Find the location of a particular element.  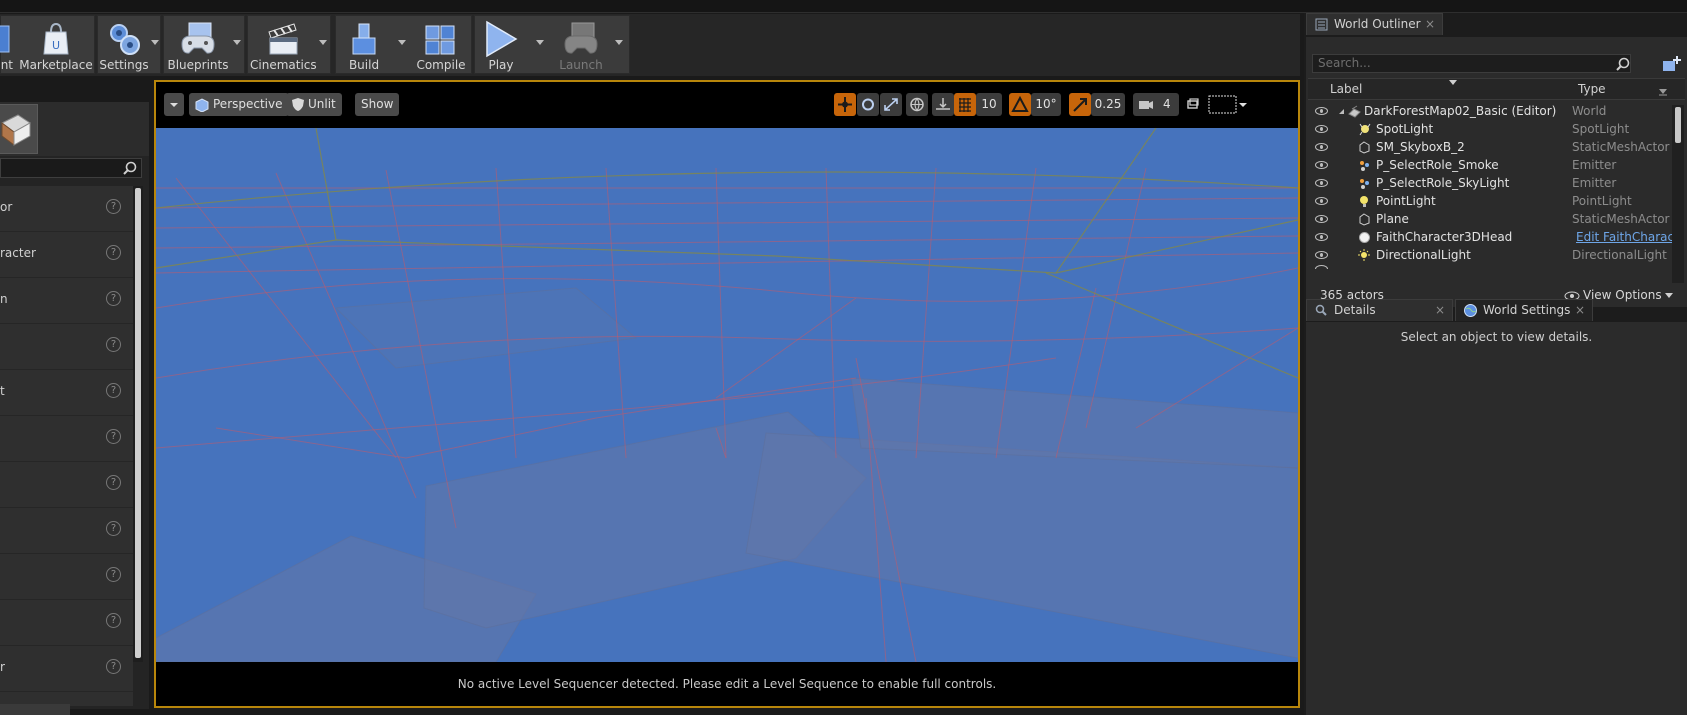

grid-snap-toggle is located at coordinates (965, 104).